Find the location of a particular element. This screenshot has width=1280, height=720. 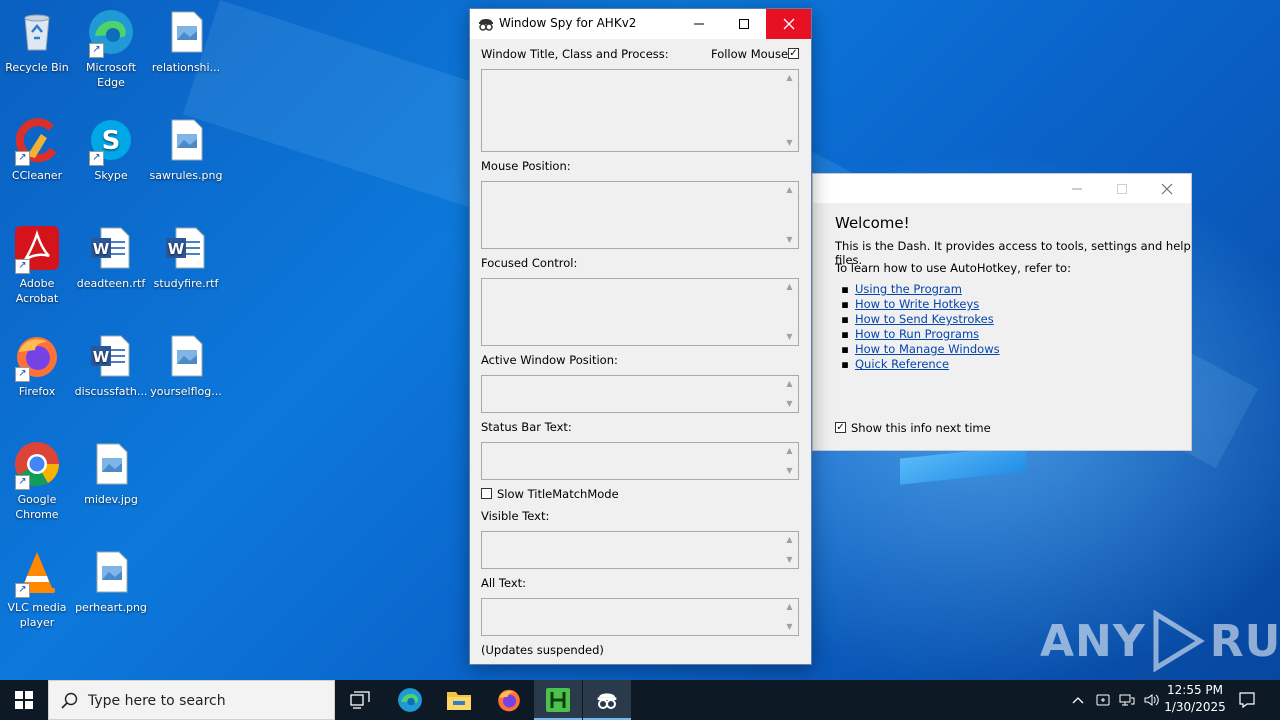

tray-overflow-button is located at coordinates (1078, 700).